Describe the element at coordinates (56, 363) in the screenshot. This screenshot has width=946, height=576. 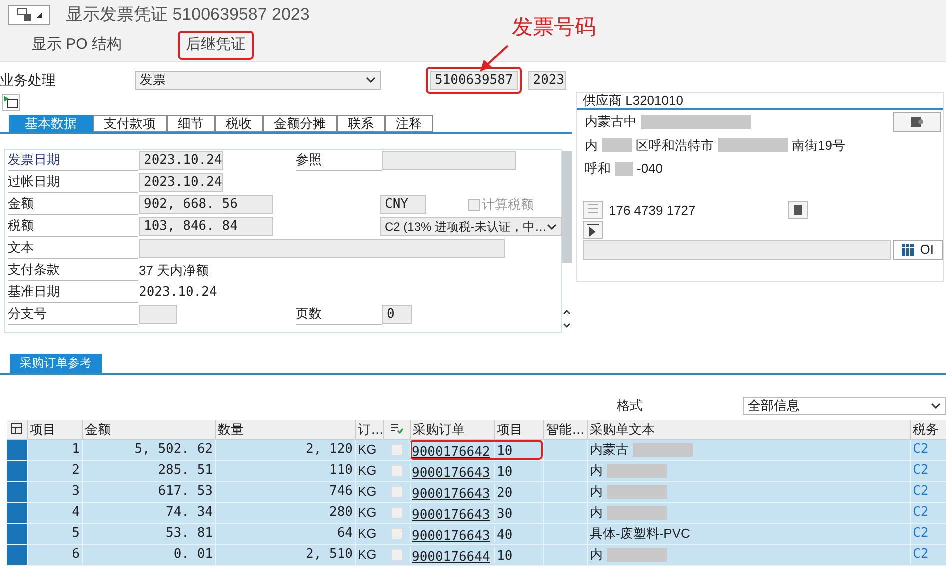
I see `tab: 采购订单参考` at that location.